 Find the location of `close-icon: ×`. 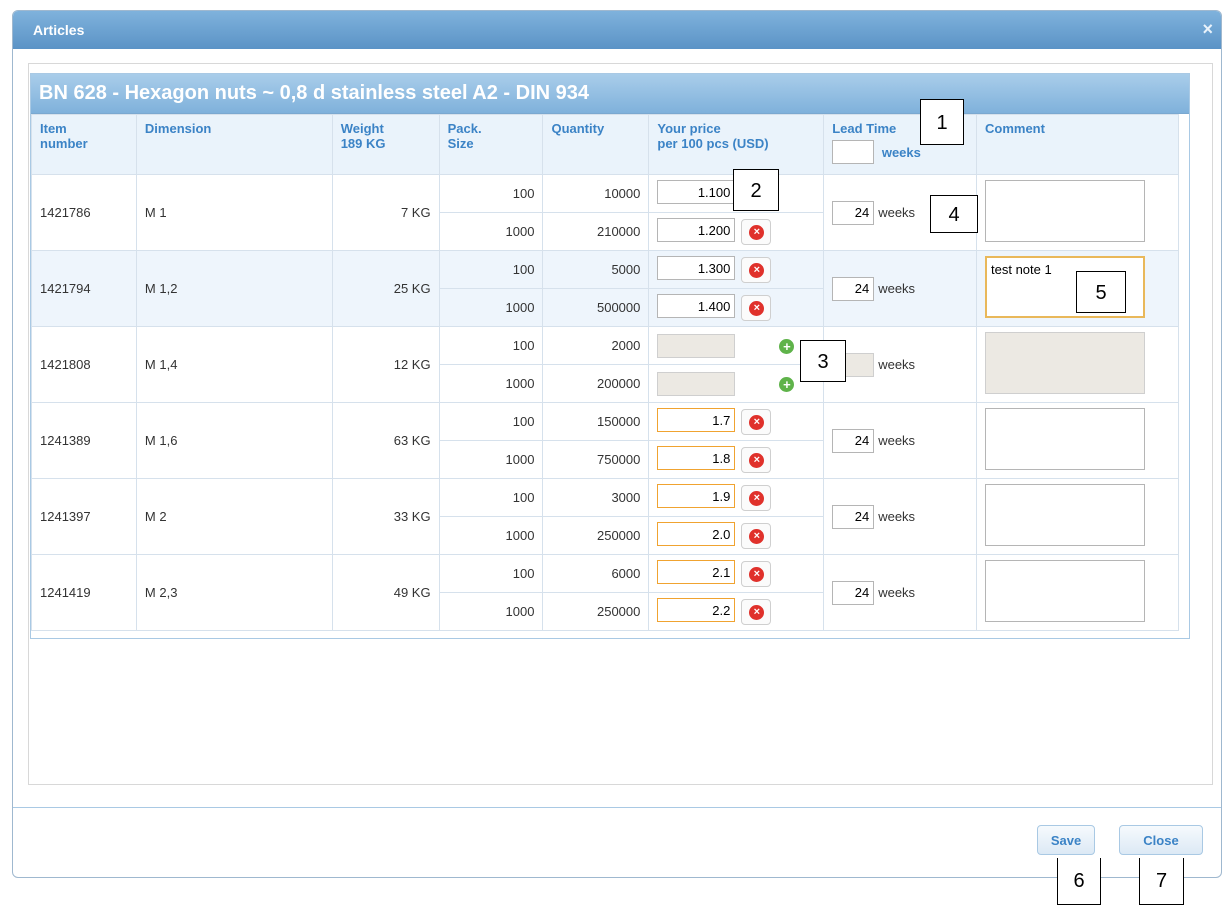

close-icon: × is located at coordinates (1207, 29).